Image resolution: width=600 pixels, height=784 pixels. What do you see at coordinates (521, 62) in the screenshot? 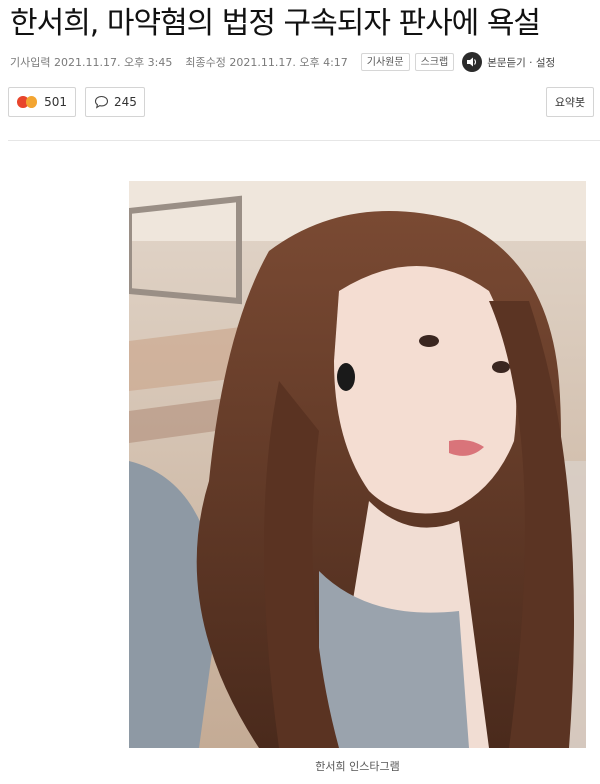
I see `listen-label: 본문듣기 · 설정` at bounding box center [521, 62].